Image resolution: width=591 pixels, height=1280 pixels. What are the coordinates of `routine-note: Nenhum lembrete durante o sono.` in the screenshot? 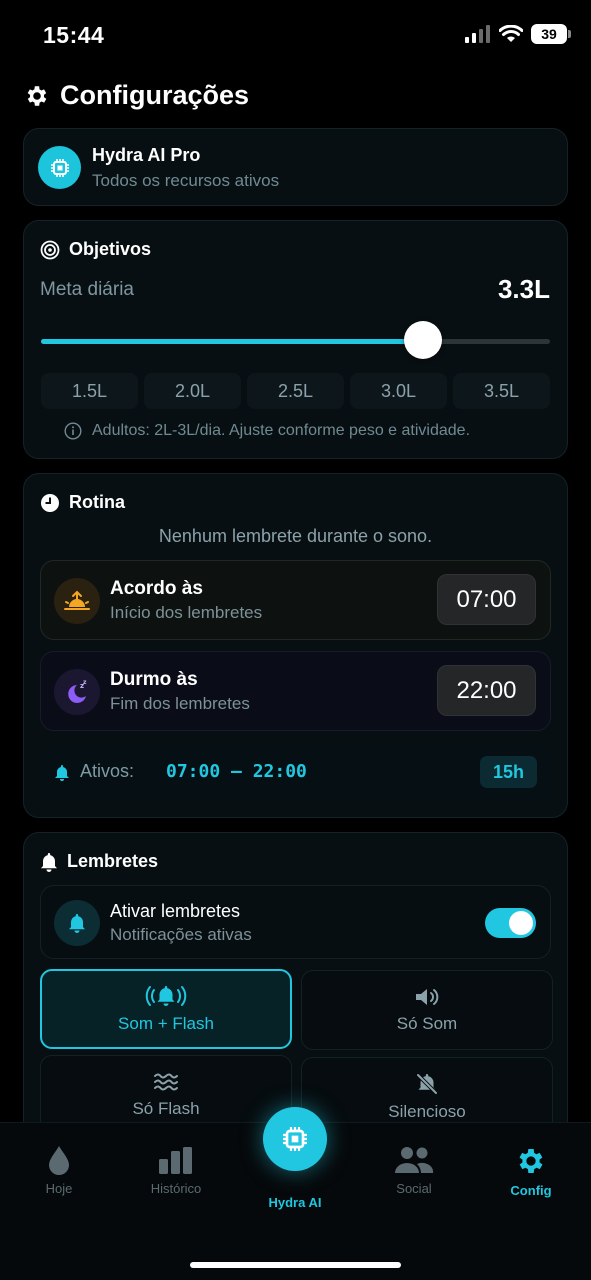 It's located at (295, 536).